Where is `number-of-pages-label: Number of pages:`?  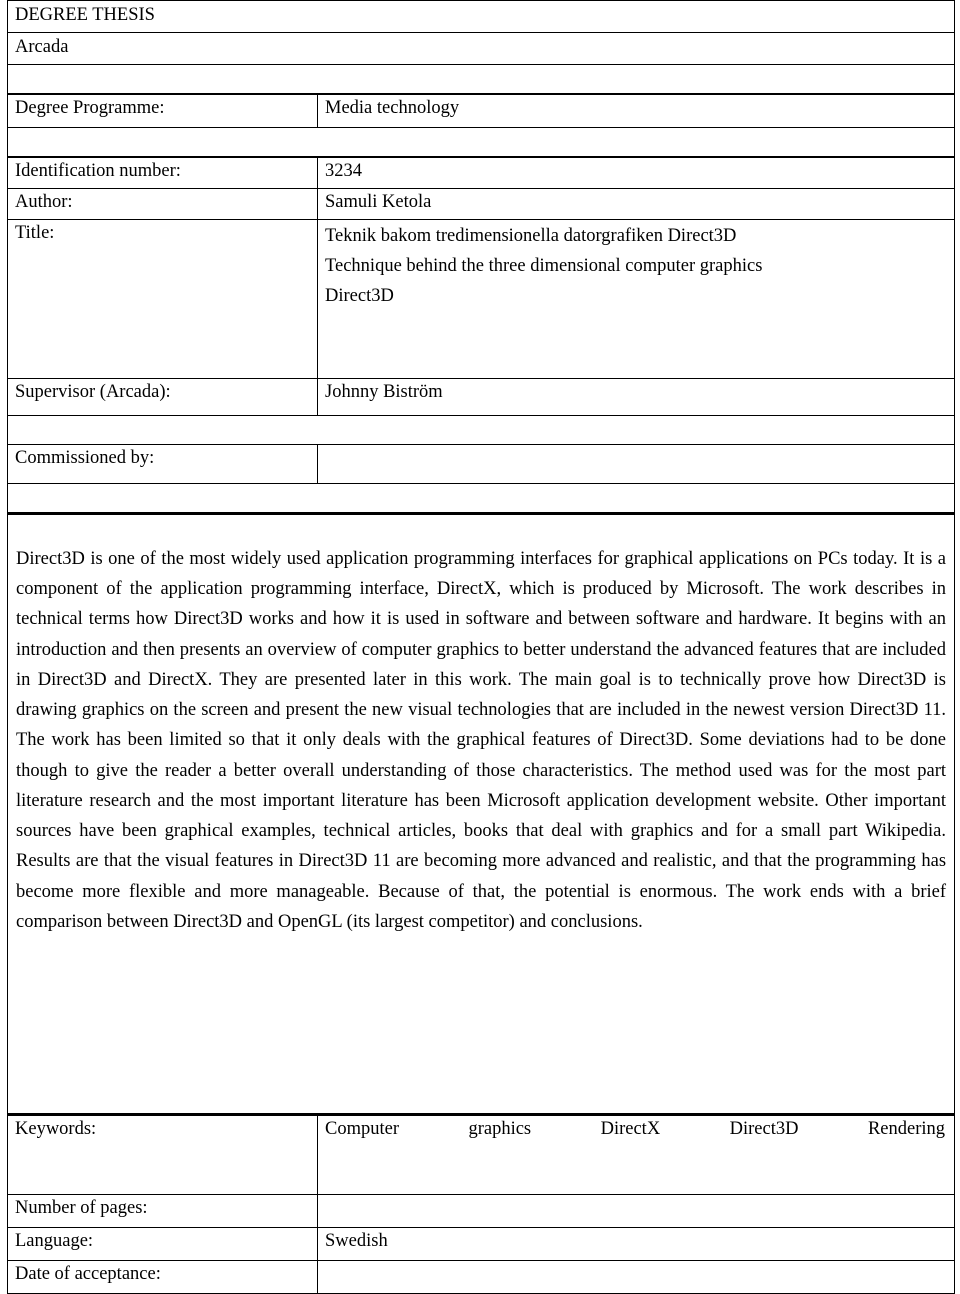 number-of-pages-label: Number of pages: is located at coordinates (81, 1208).